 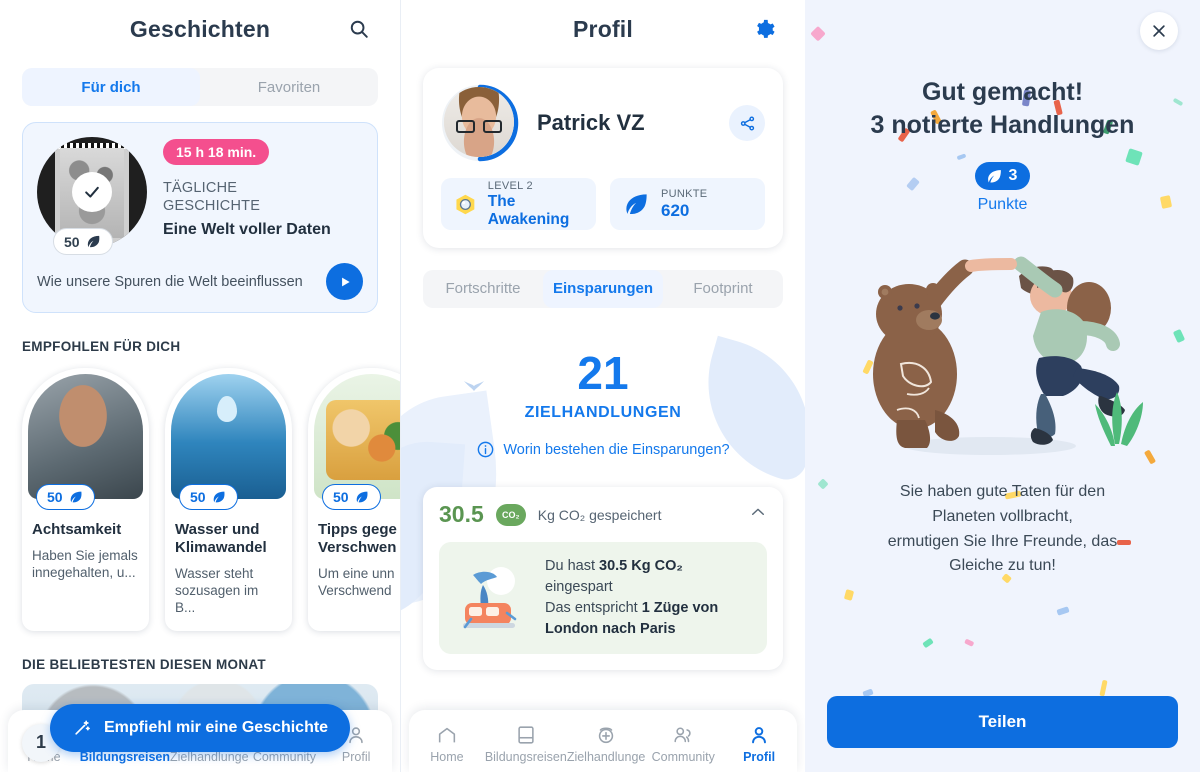 What do you see at coordinates (359, 29) in the screenshot?
I see `search-icon` at bounding box center [359, 29].